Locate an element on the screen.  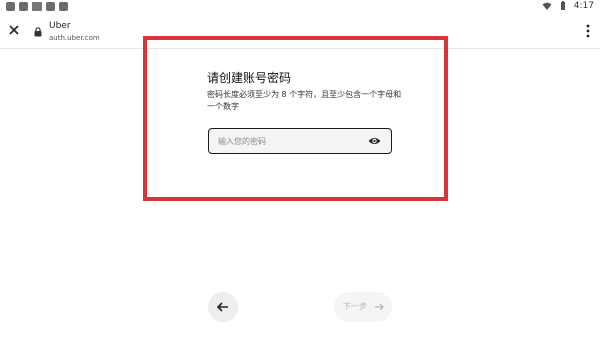
page-title: 请创建账号密码 is located at coordinates (249, 78).